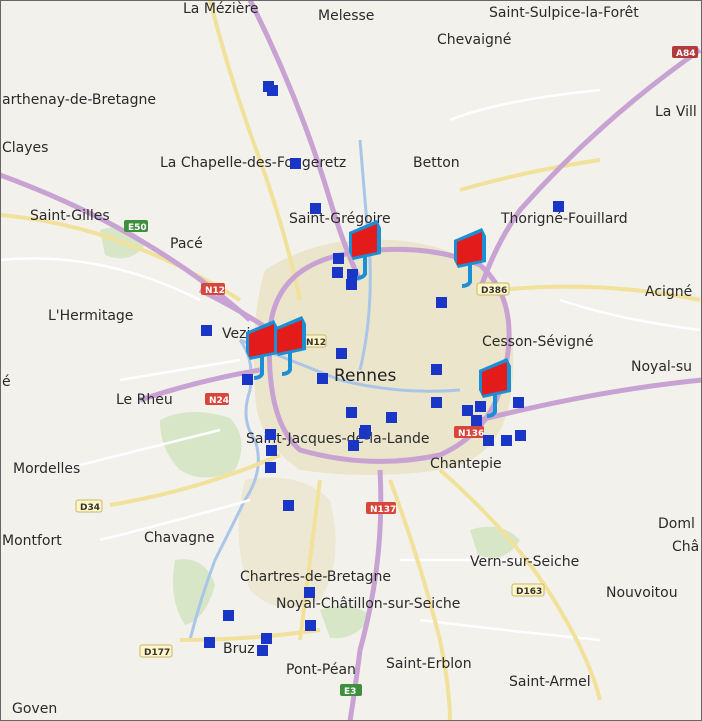 Image resolution: width=702 pixels, height=721 pixels. What do you see at coordinates (6, 382) in the screenshot?
I see `label-left-cut: é` at bounding box center [6, 382].